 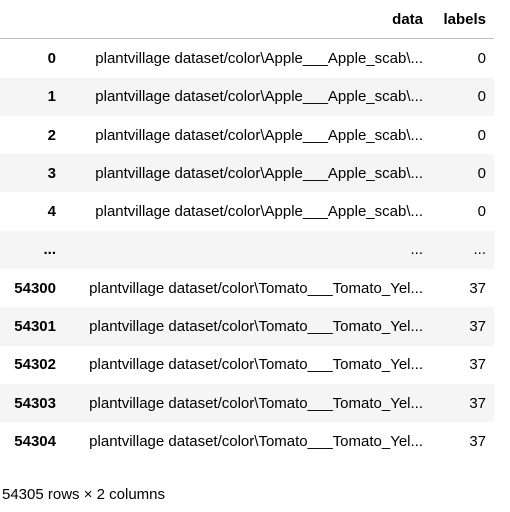 What do you see at coordinates (35, 288) in the screenshot?
I see `row-index: 54300` at bounding box center [35, 288].